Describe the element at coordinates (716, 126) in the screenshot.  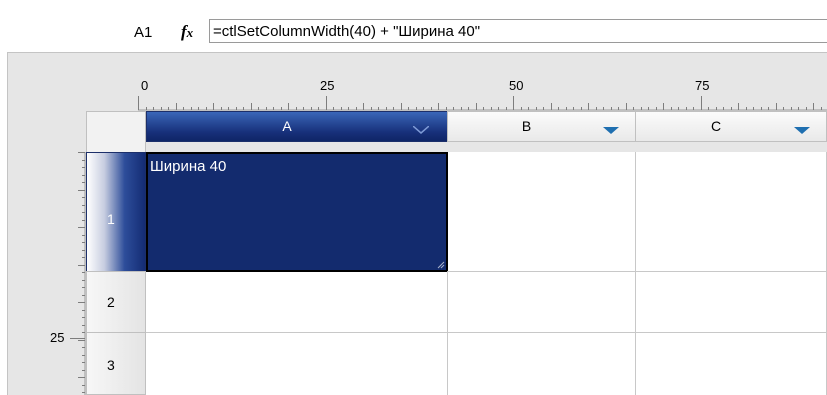
I see `column-label: C` at that location.